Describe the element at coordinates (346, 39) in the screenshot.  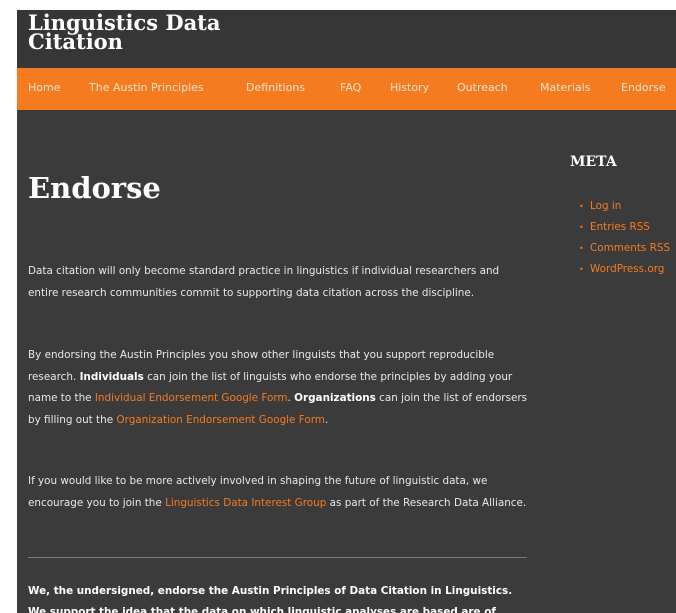
I see `site-header: Linguistics Data Citation` at that location.